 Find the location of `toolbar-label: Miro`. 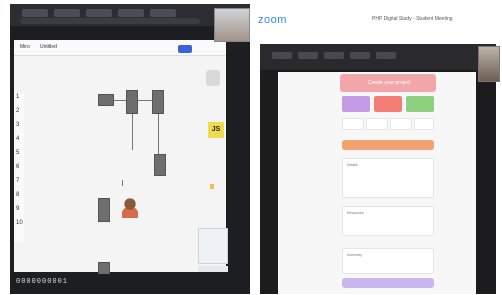

toolbar-label: Miro is located at coordinates (25, 47).